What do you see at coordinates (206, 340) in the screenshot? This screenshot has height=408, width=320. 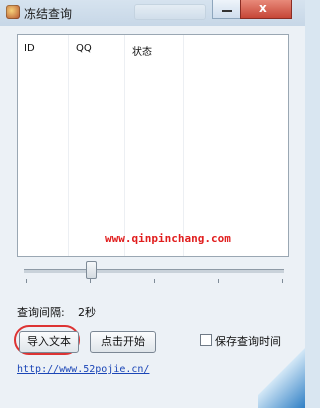 I see `save-time-checkbox` at bounding box center [206, 340].